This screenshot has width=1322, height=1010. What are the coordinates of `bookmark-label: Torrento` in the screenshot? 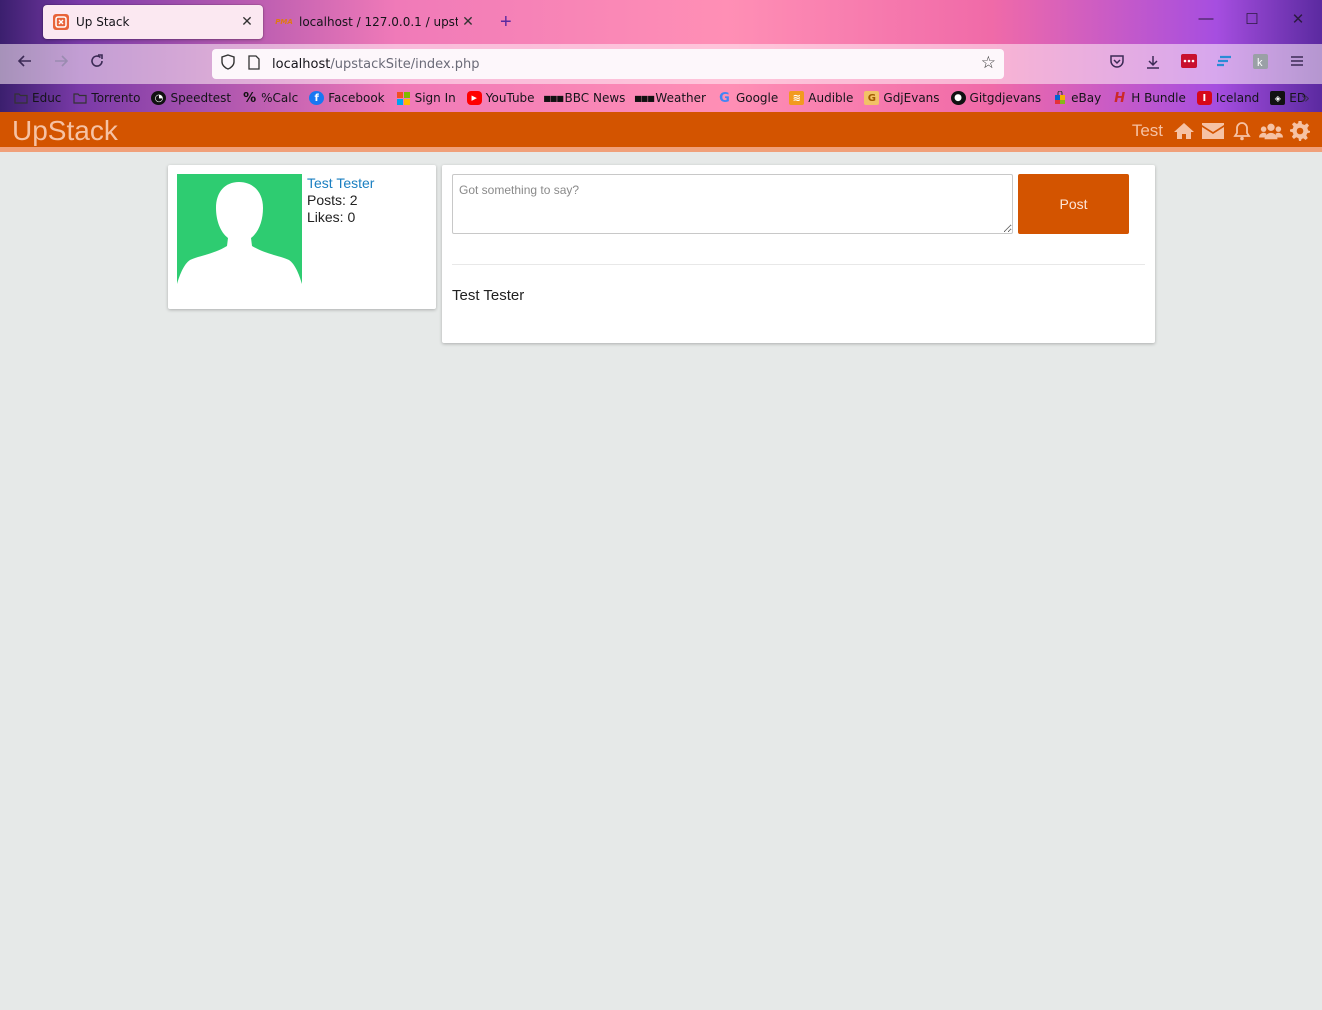 It's located at (116, 98).